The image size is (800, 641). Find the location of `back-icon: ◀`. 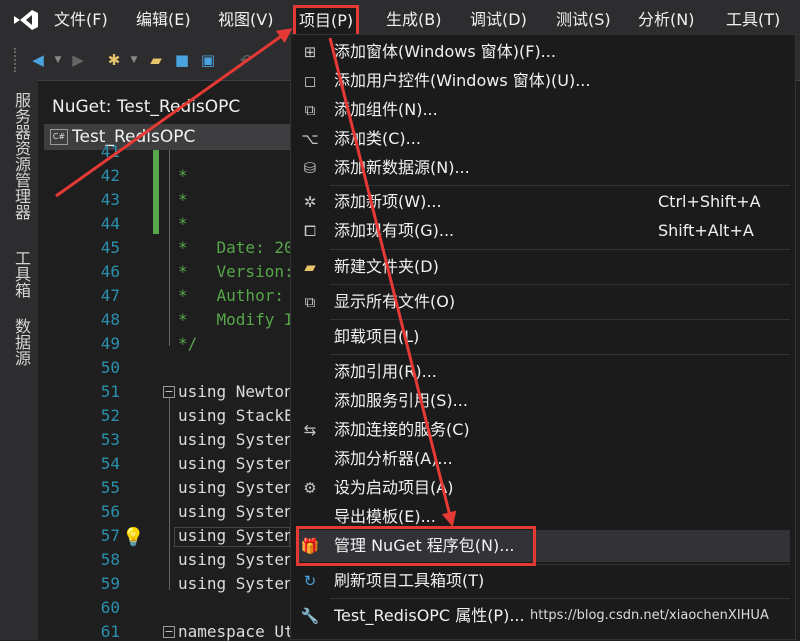

back-icon: ◀ is located at coordinates (38, 60).